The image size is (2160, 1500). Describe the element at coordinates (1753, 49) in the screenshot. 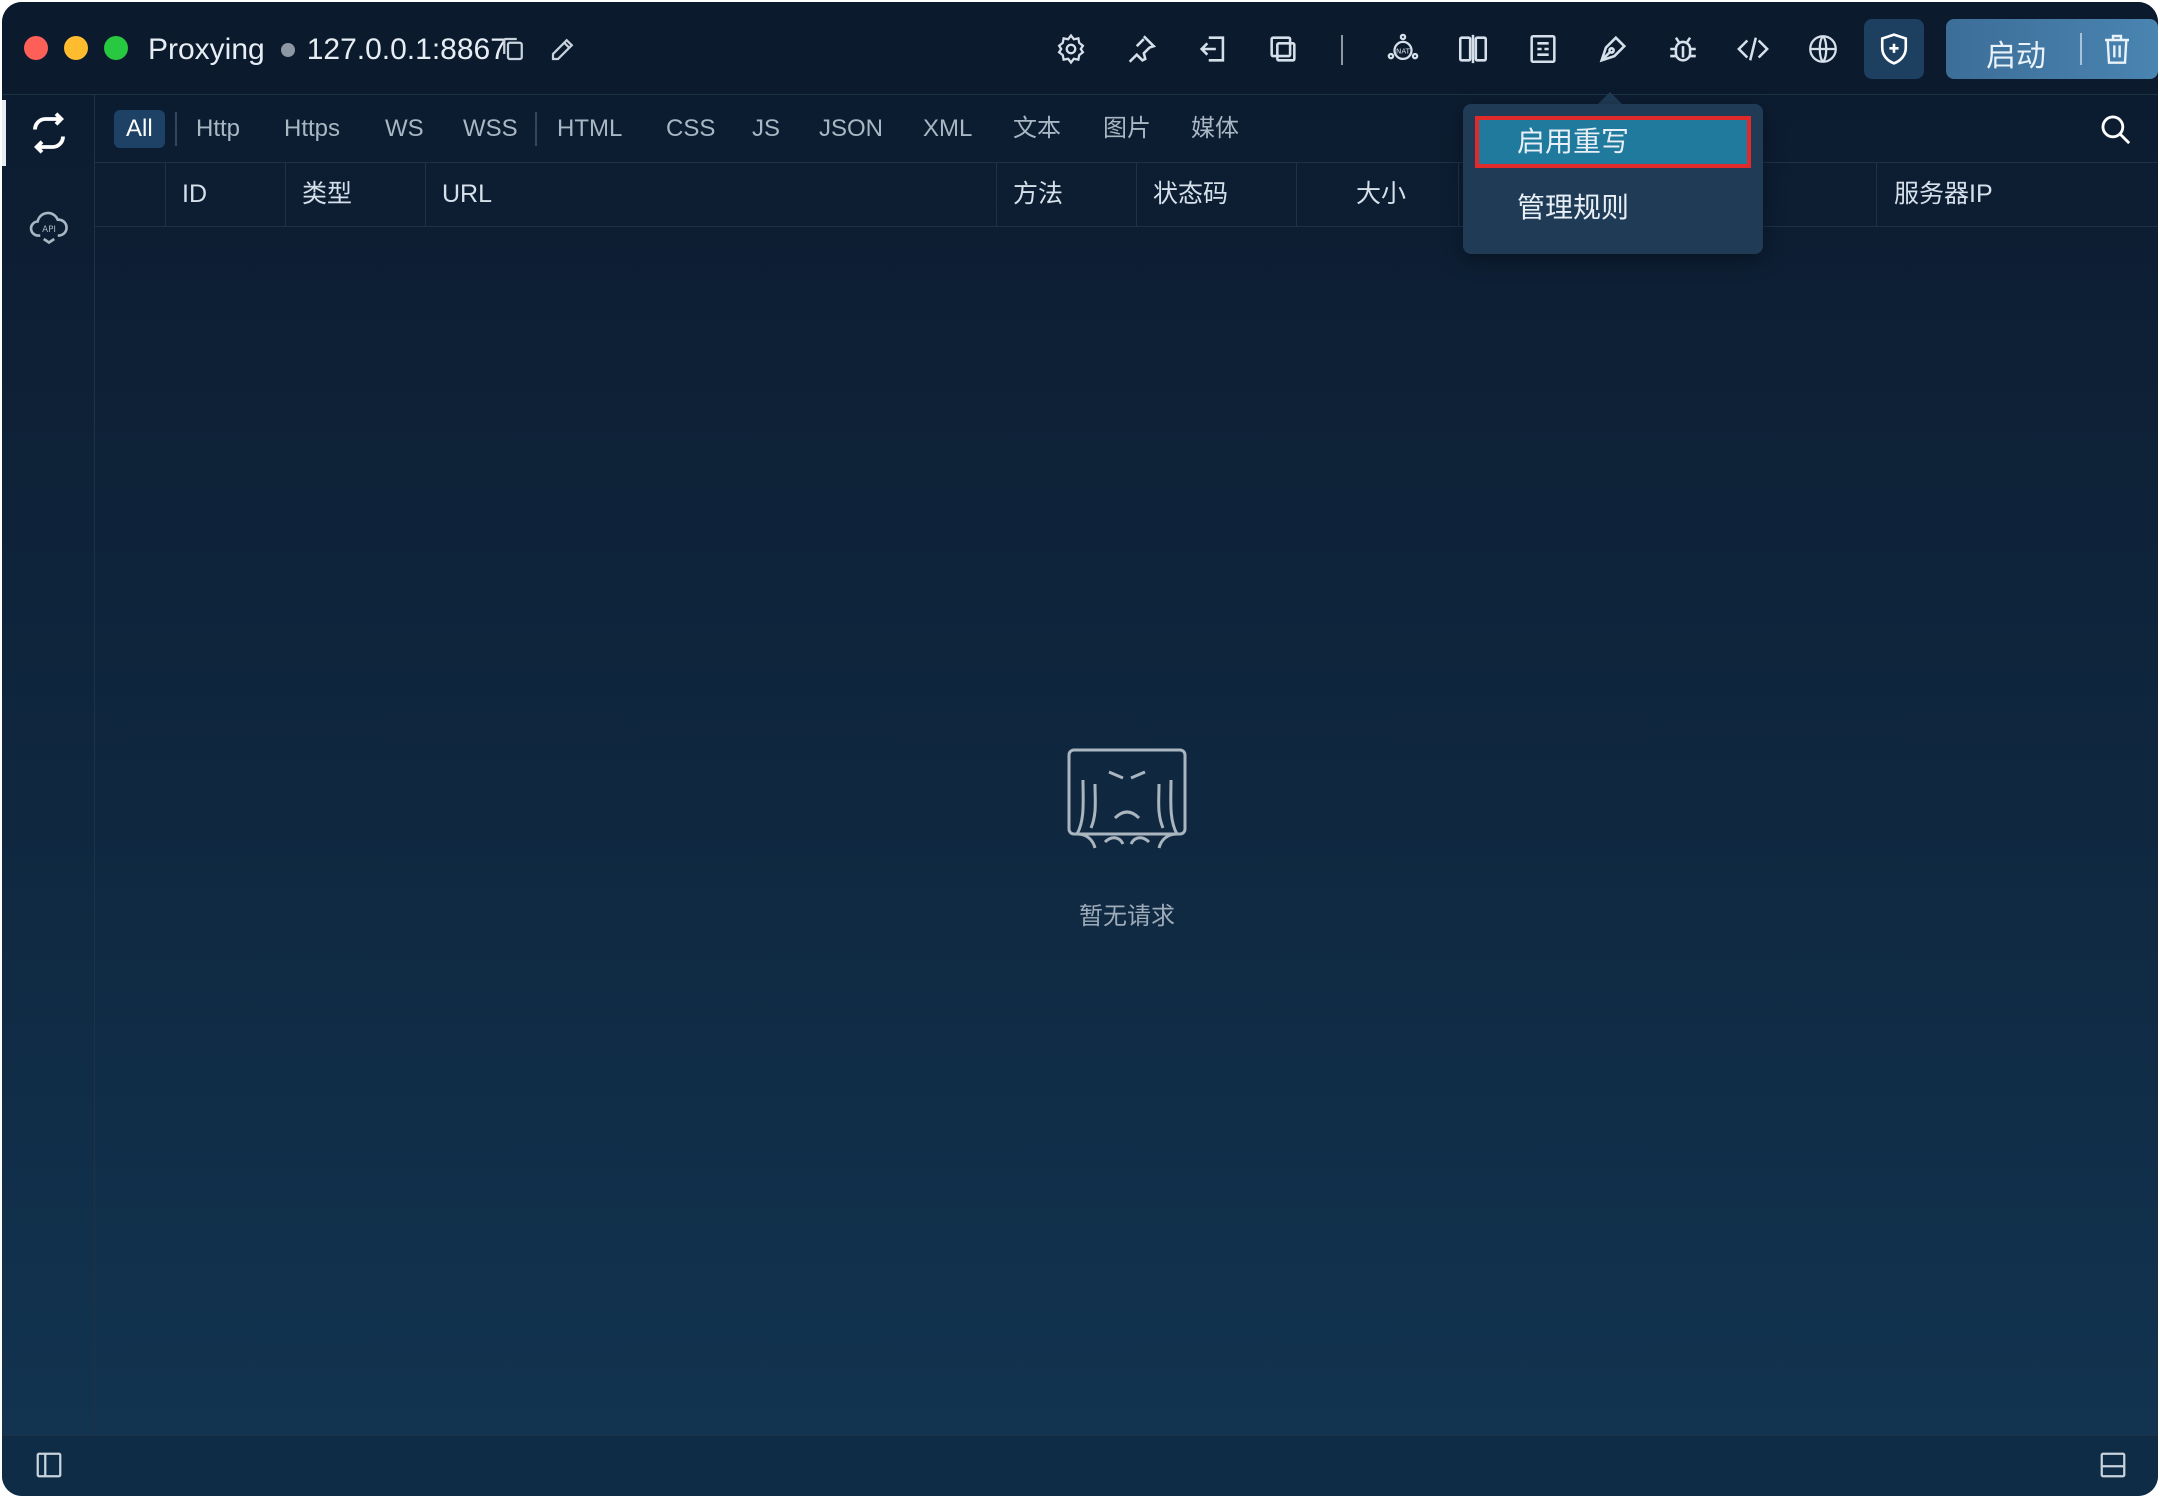

I see `code-icon` at that location.